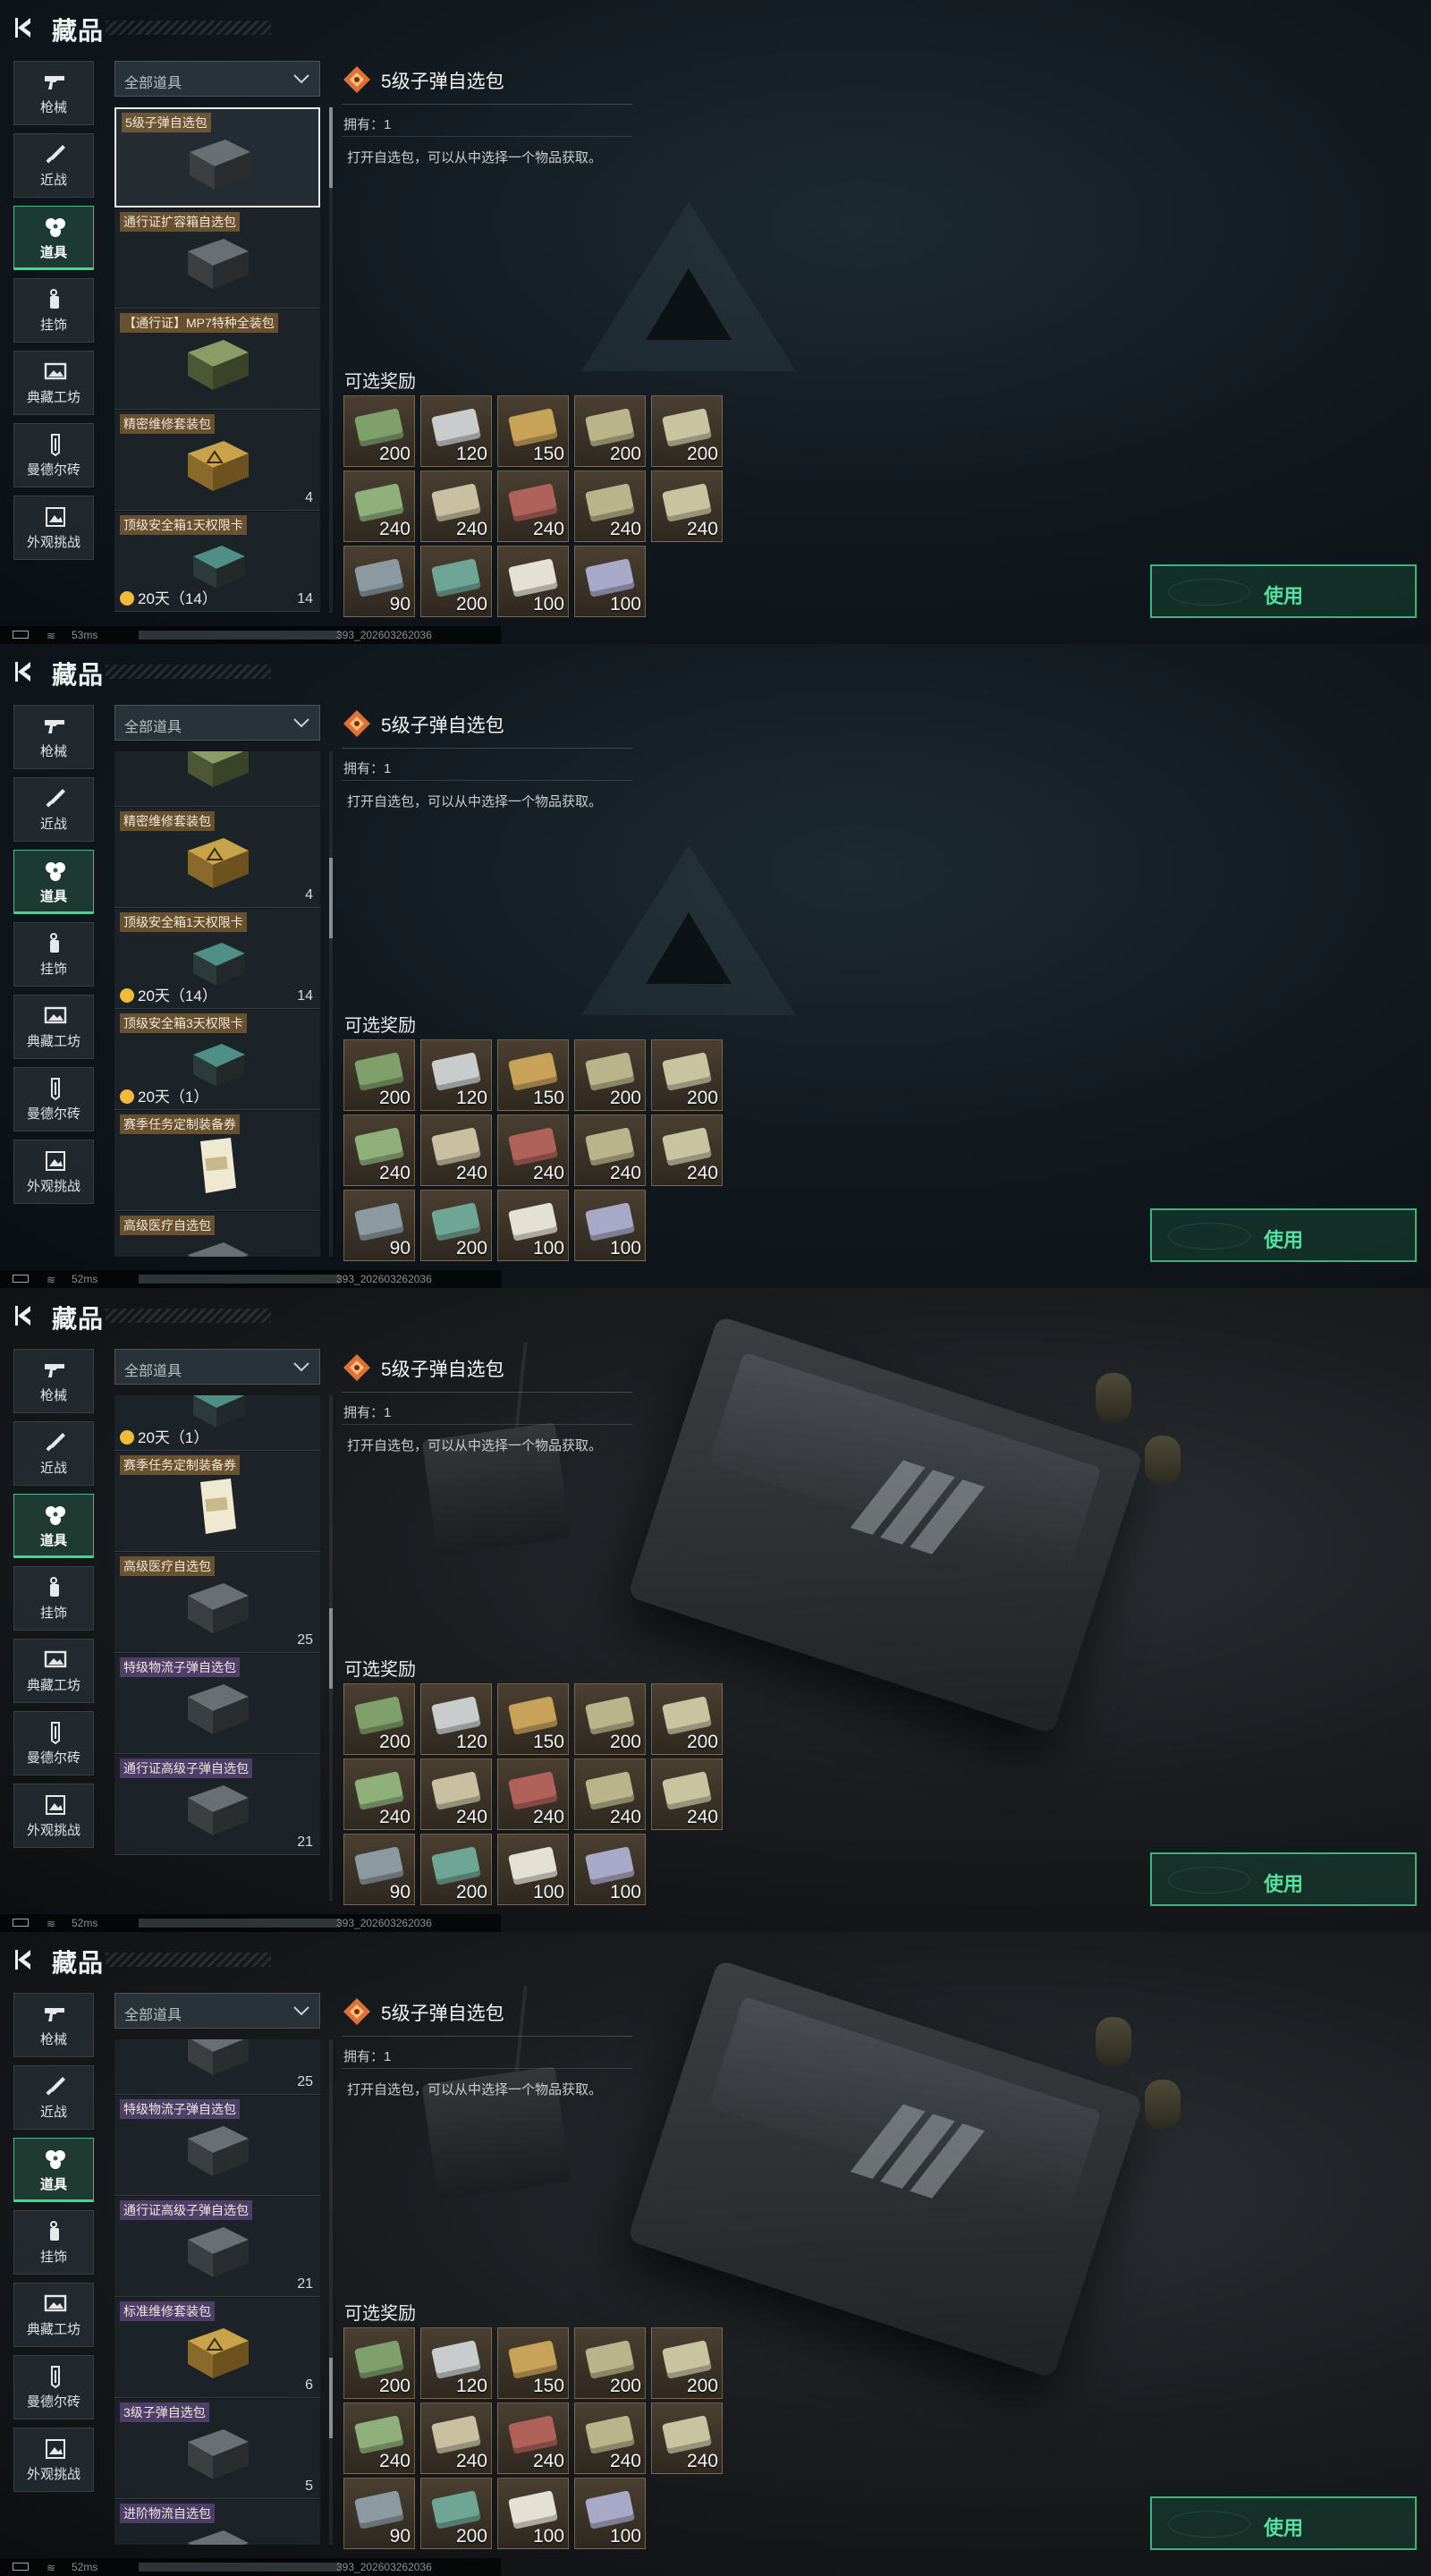  Describe the element at coordinates (217, 1060) in the screenshot. I see `item-card: 顶级安全箱3天权限卡 20天（1）` at that location.